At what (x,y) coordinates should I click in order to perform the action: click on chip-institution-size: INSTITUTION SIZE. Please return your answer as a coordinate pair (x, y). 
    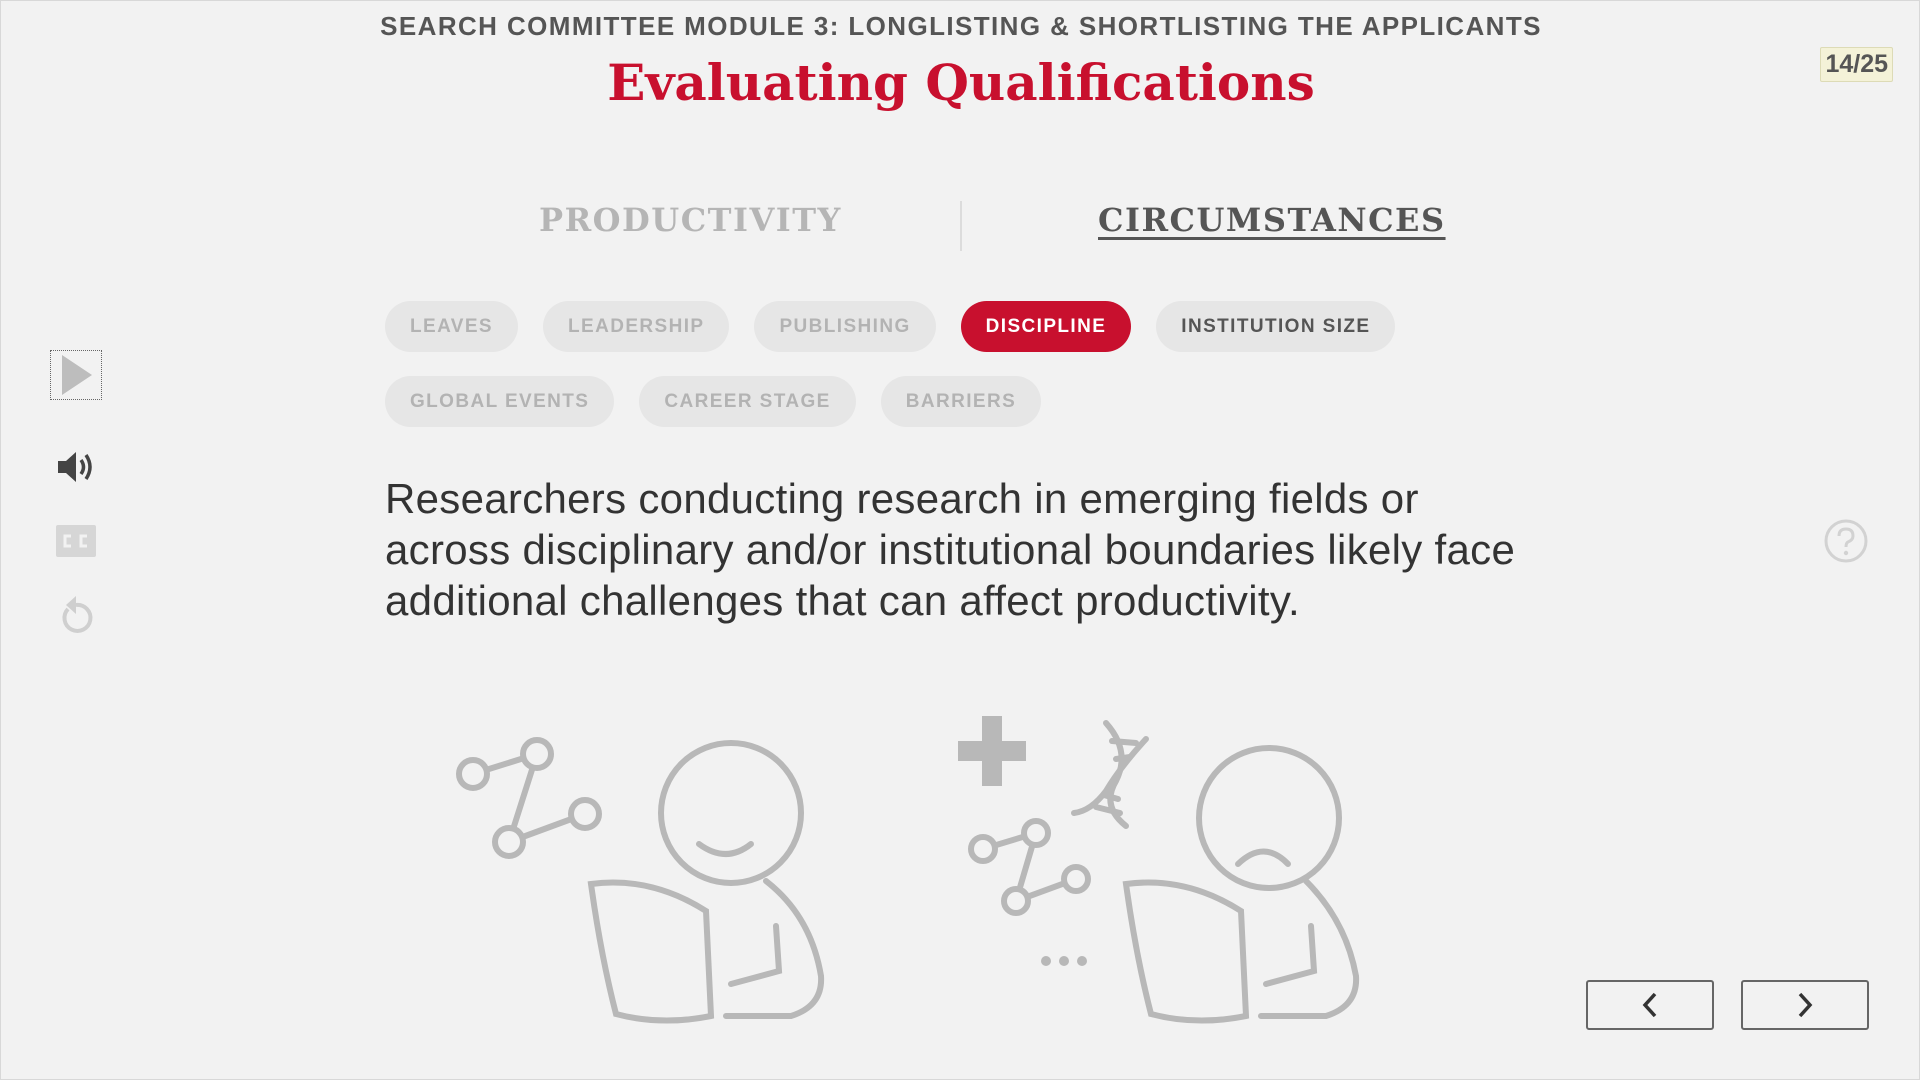
    Looking at the image, I should click on (1276, 326).